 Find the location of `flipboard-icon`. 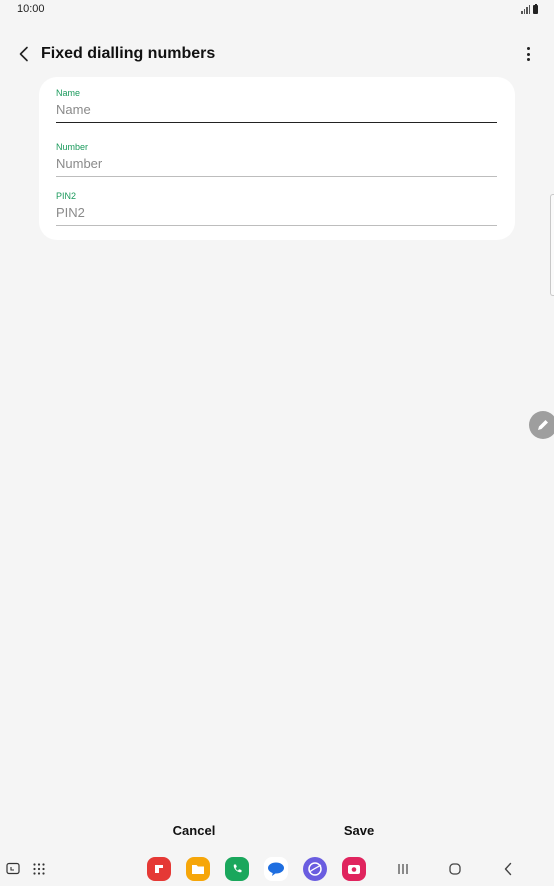

flipboard-icon is located at coordinates (159, 869).